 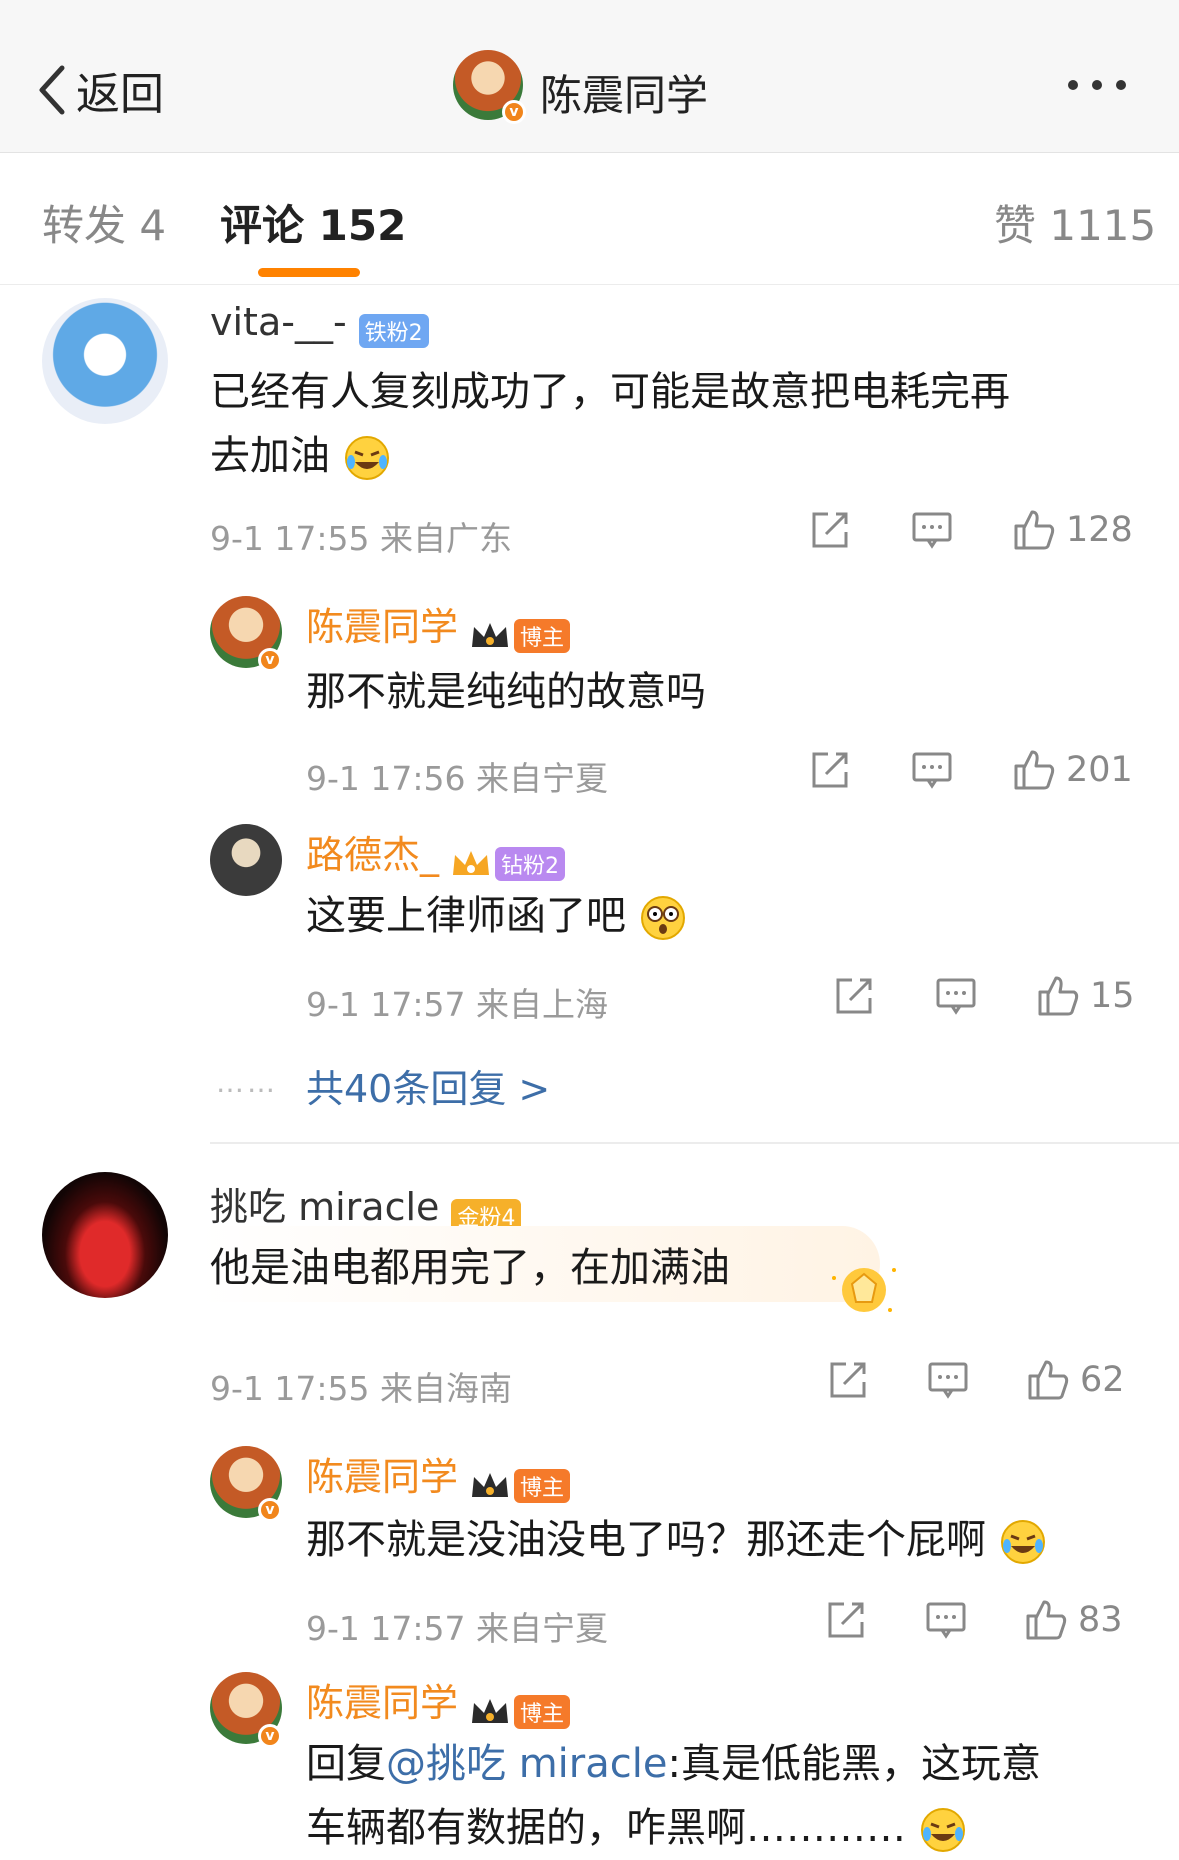 What do you see at coordinates (506, 692) in the screenshot?
I see `reply-text: 那不就是纯纯的故意吗` at bounding box center [506, 692].